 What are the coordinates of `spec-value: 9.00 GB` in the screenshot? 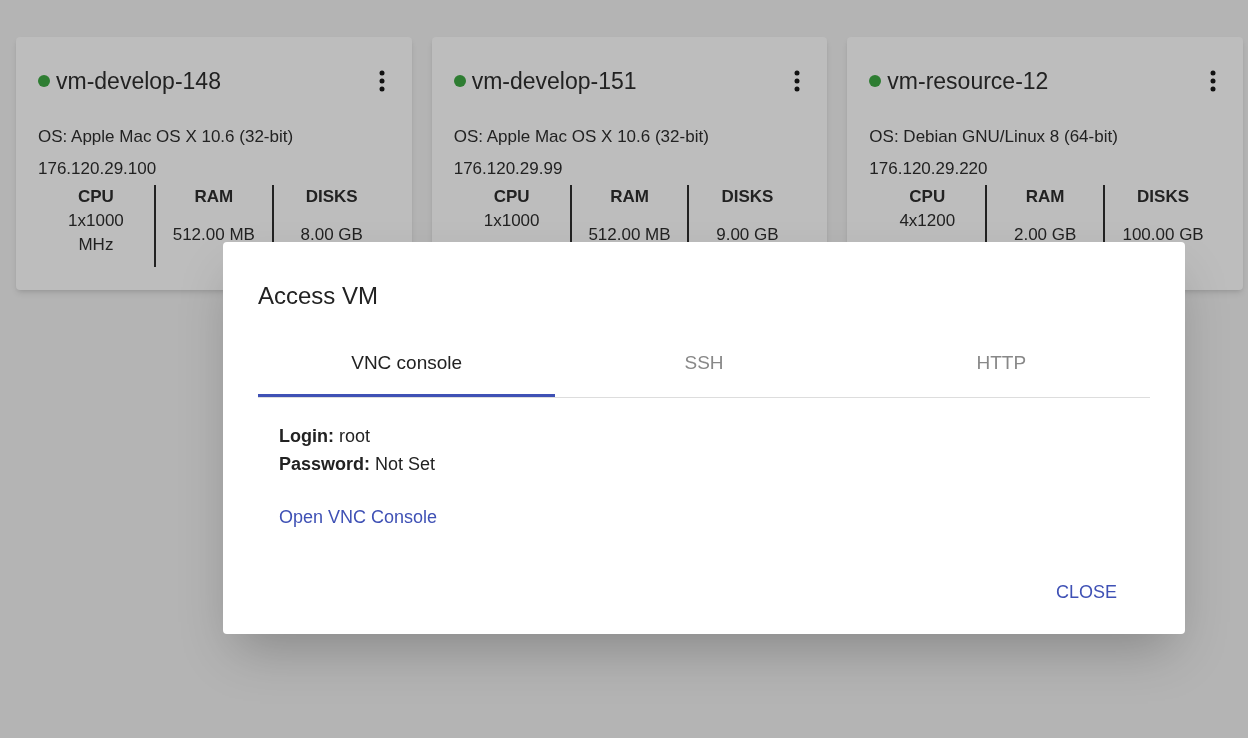 It's located at (747, 235).